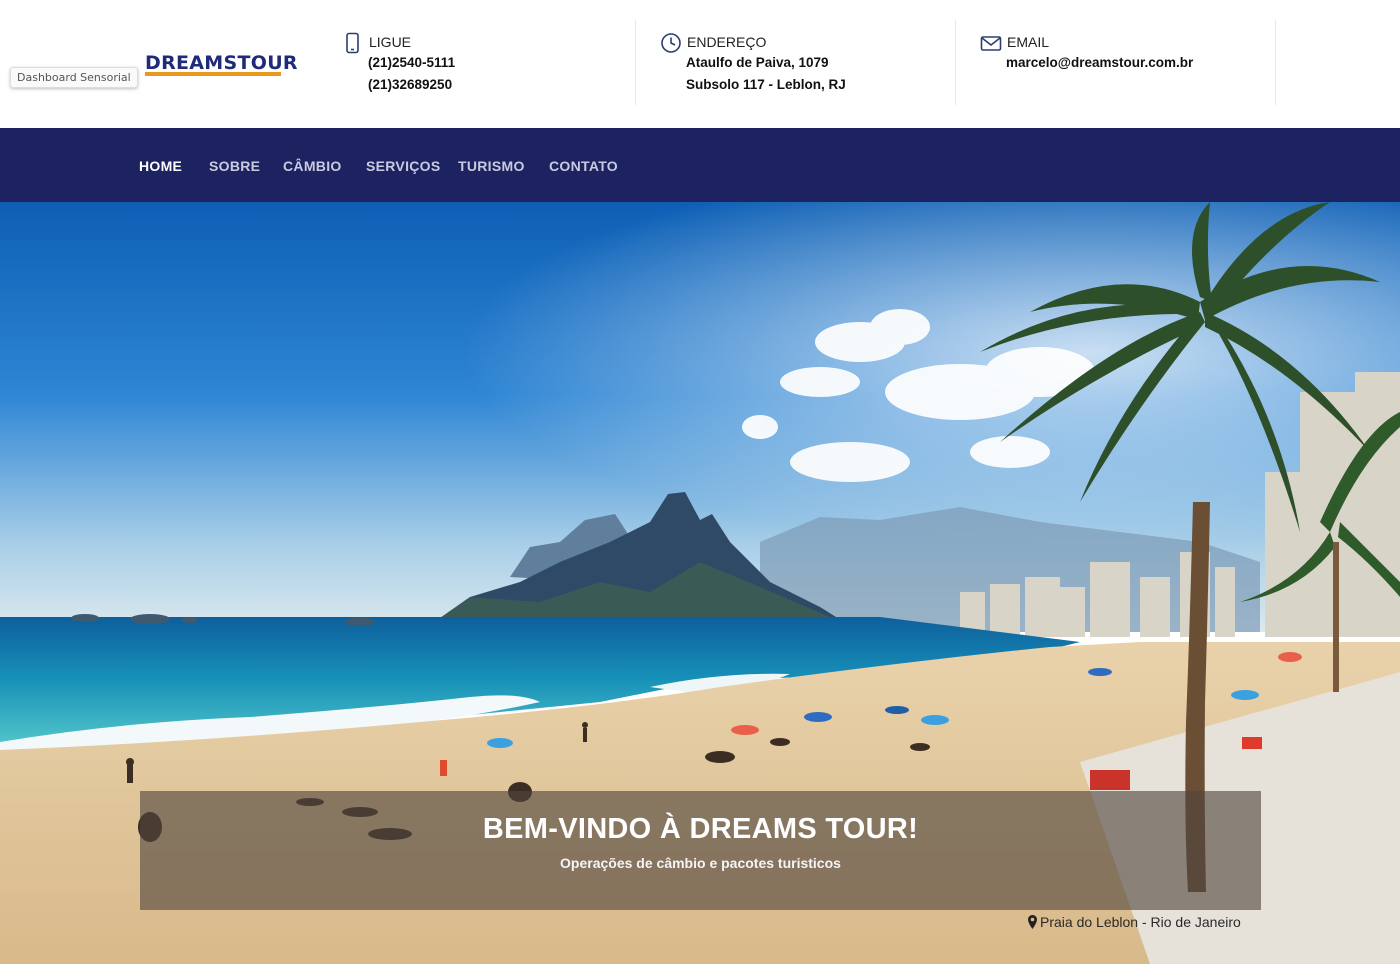 Image resolution: width=1400 pixels, height=964 pixels. I want to click on envelope-icon, so click(991, 43).